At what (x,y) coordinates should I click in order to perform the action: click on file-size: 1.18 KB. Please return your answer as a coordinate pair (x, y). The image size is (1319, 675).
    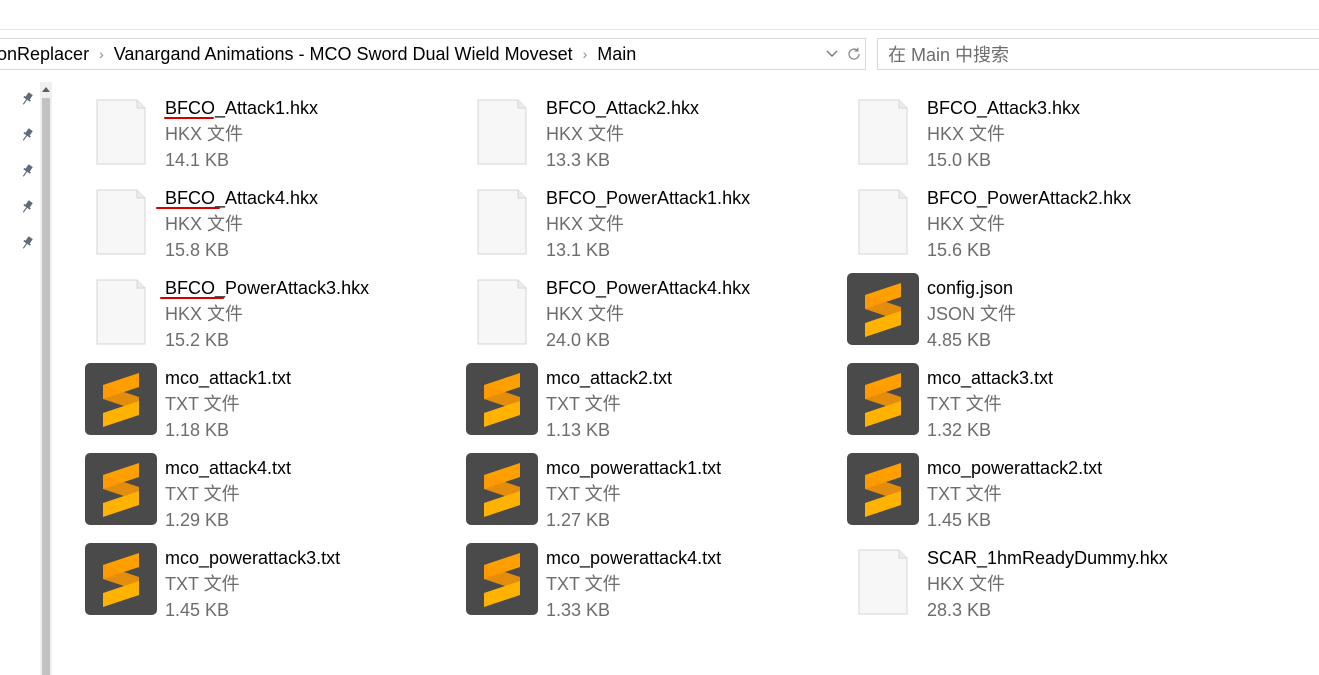
    Looking at the image, I should click on (197, 430).